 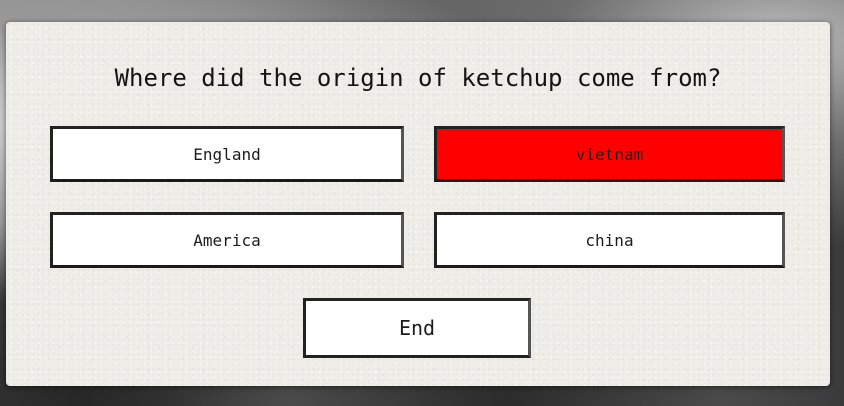 I want to click on answer-label: England, so click(x=227, y=154).